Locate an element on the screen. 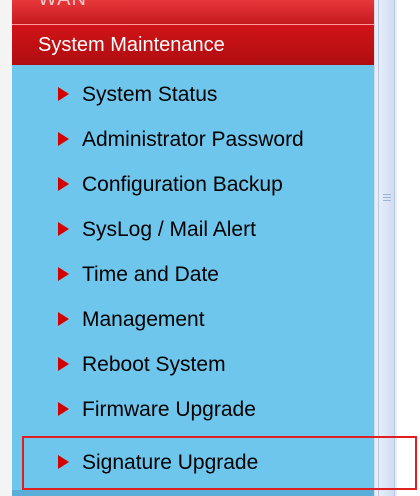 This screenshot has height=496, width=420. menu-item-syslog-mail-alert: SysLog / Mail Alert is located at coordinates (193, 230).